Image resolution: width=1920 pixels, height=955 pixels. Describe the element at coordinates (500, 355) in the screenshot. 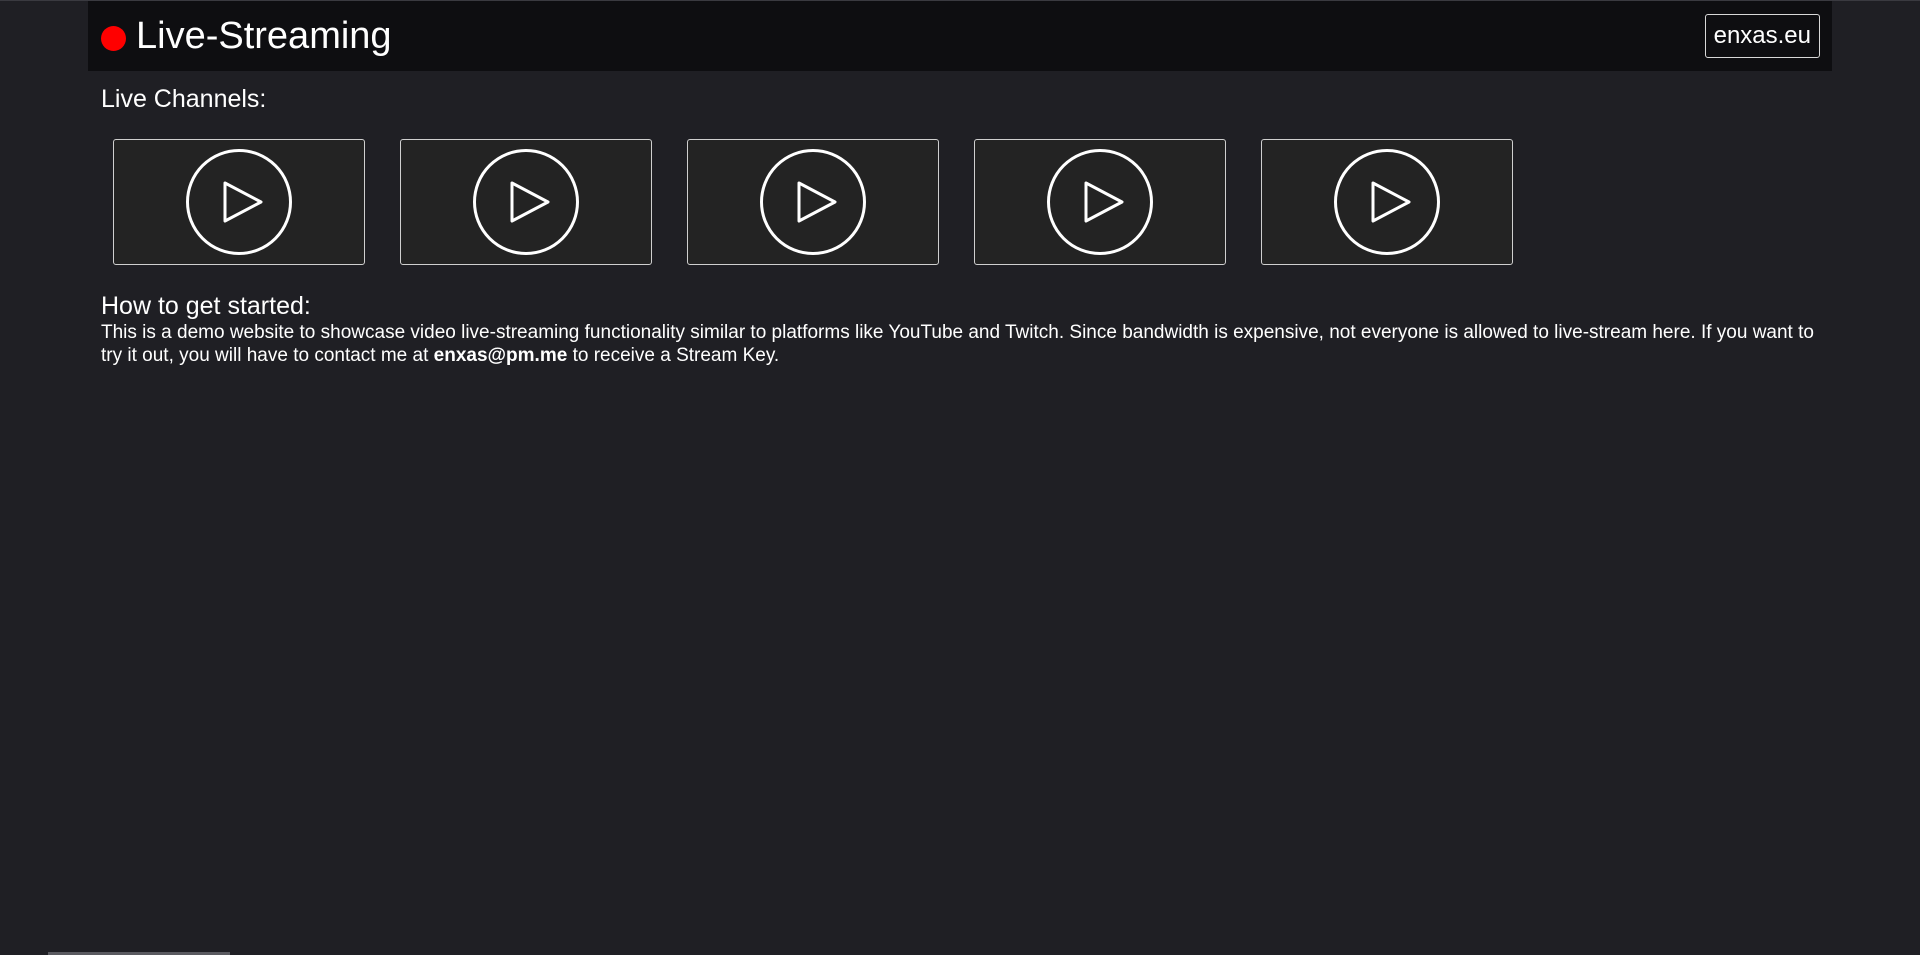

I see `contact-email: enxas@pm.me` at that location.